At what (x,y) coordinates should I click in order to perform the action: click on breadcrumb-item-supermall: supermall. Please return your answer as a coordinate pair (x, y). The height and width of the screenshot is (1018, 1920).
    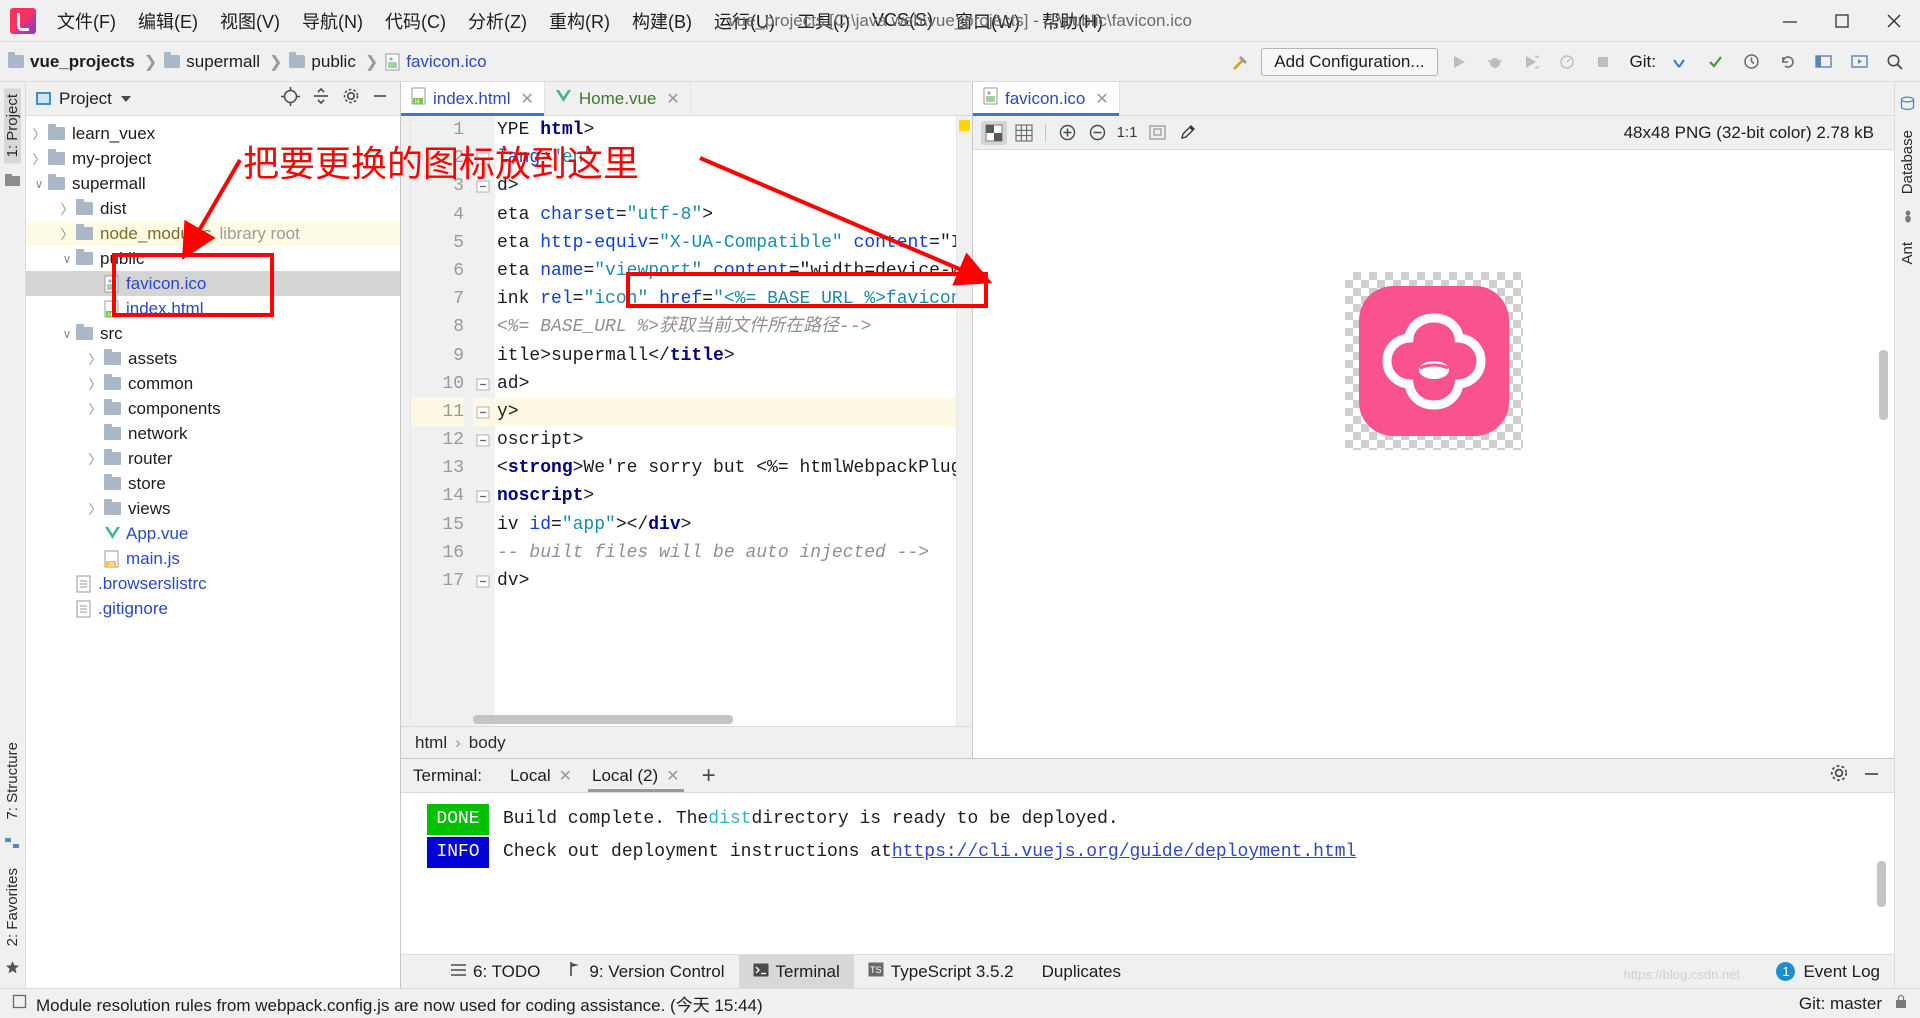
    Looking at the image, I should click on (223, 62).